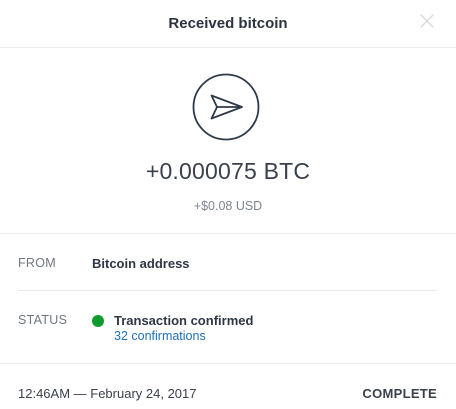  I want to click on divider, so click(227, 290).